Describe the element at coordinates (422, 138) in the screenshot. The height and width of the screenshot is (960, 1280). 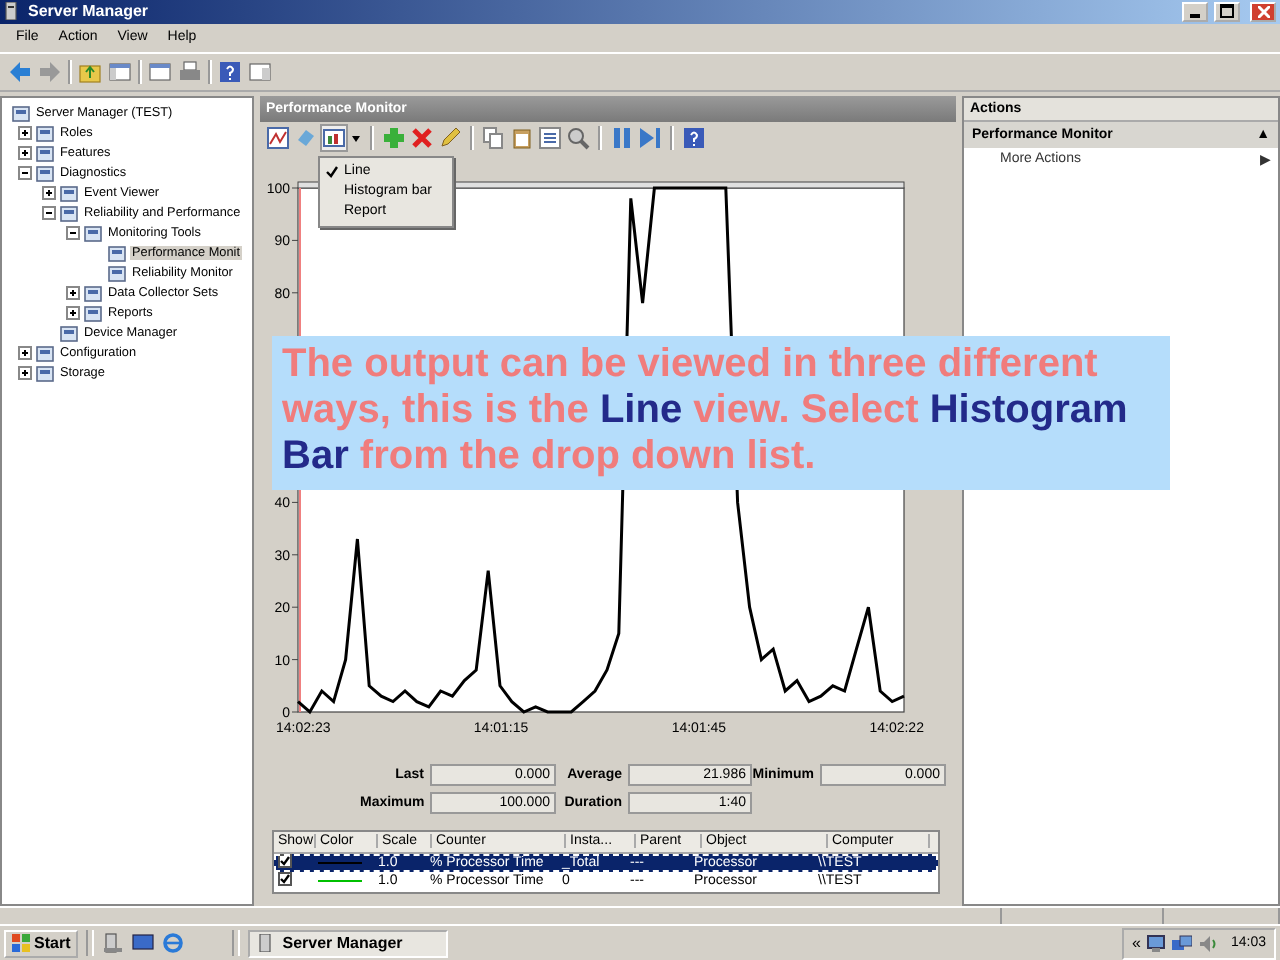
I see `delete-icon` at that location.